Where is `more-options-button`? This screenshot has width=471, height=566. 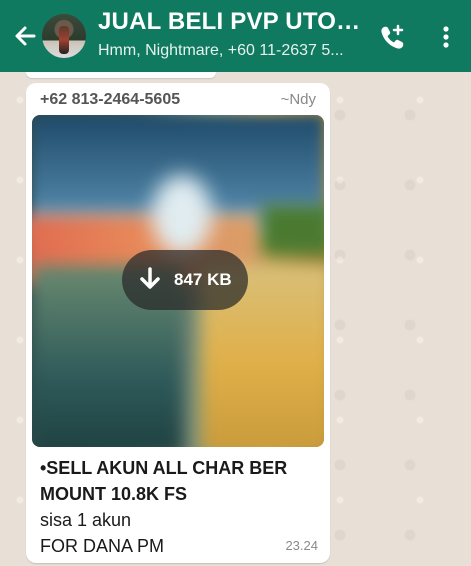
more-options-button is located at coordinates (446, 37).